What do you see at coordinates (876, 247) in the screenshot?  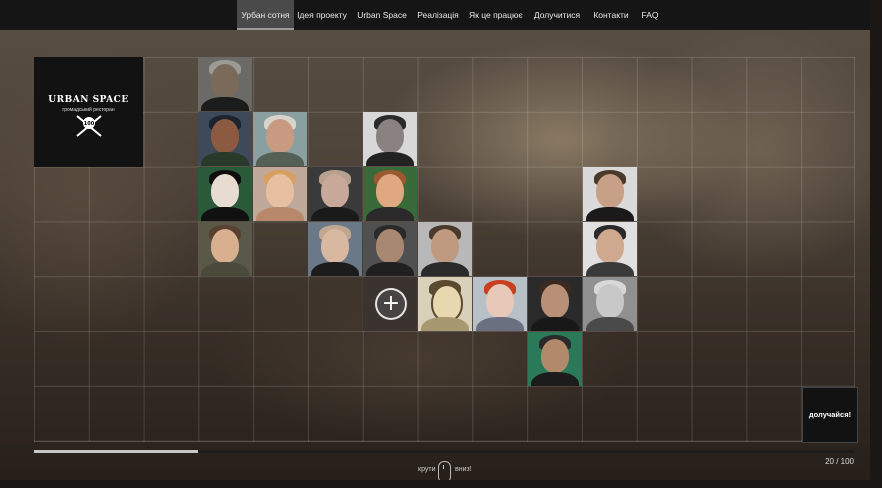 I see `window-shadow` at bounding box center [876, 247].